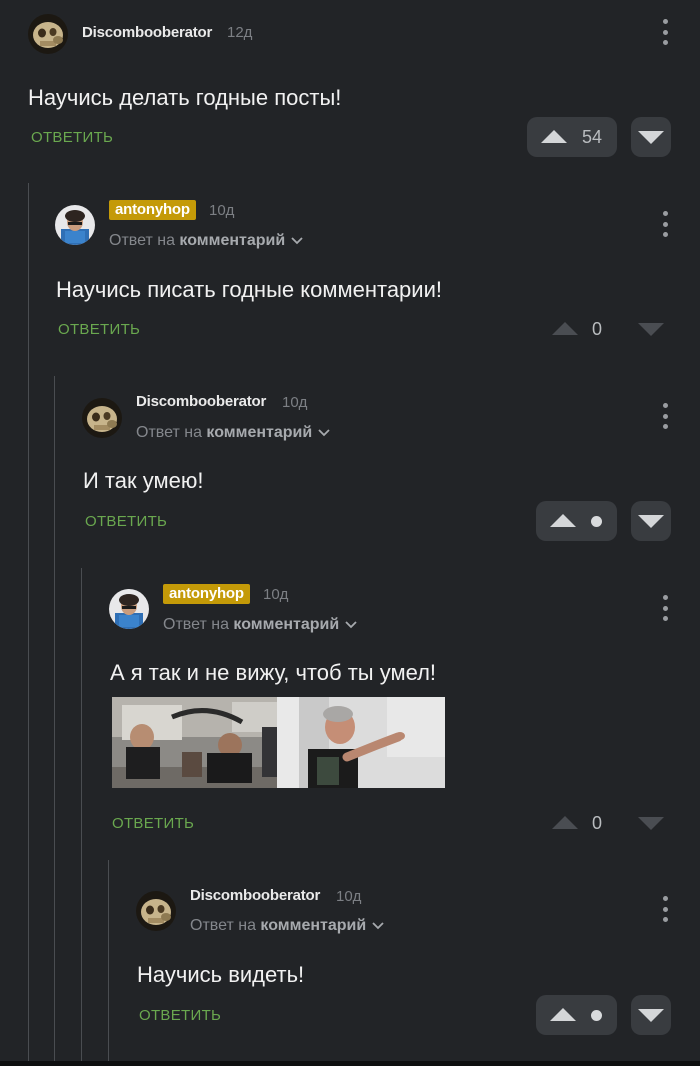 This screenshot has width=700, height=1066. I want to click on bottom-edge, so click(350, 1063).